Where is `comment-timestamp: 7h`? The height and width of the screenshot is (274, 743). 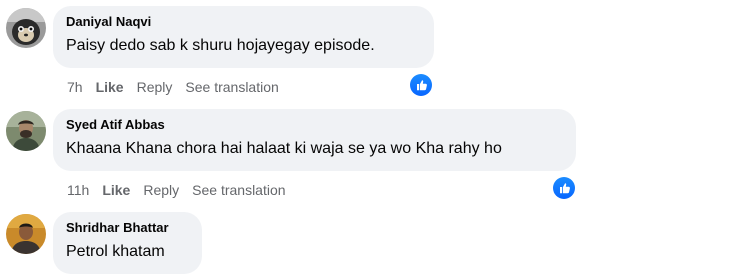 comment-timestamp: 7h is located at coordinates (75, 87).